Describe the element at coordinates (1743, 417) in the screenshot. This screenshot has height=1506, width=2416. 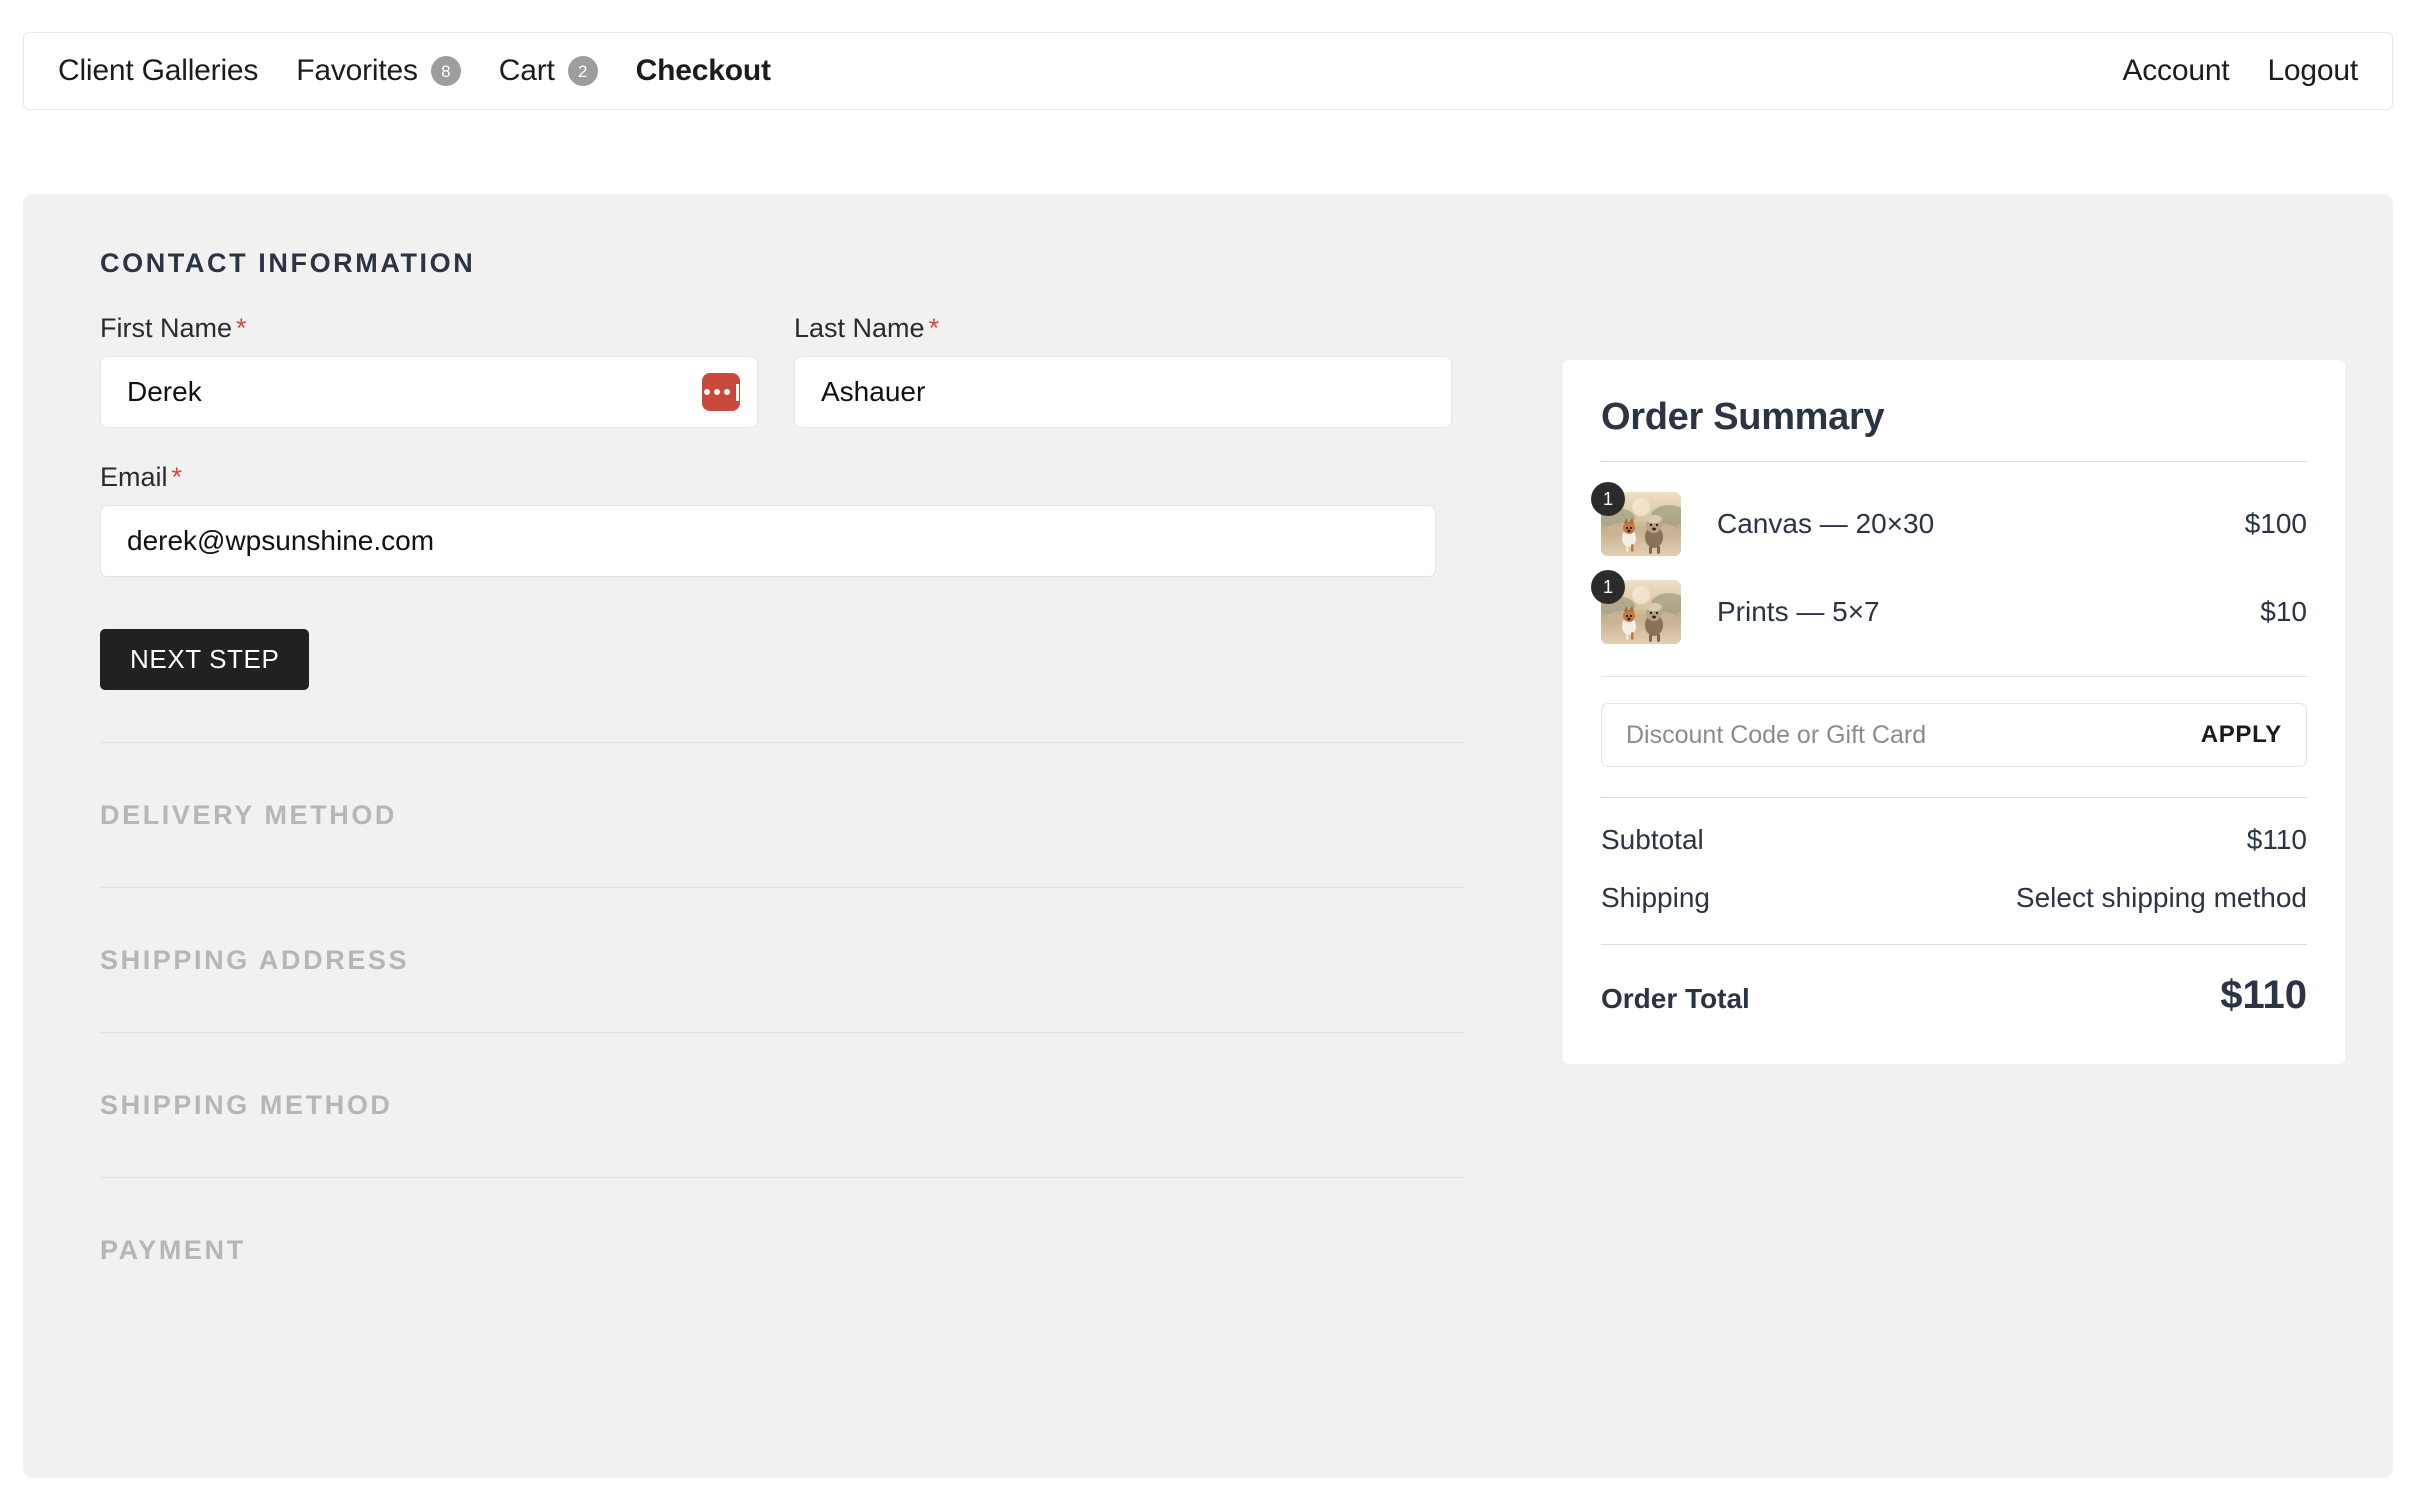
I see `order-summary-heading: Order Summary` at that location.